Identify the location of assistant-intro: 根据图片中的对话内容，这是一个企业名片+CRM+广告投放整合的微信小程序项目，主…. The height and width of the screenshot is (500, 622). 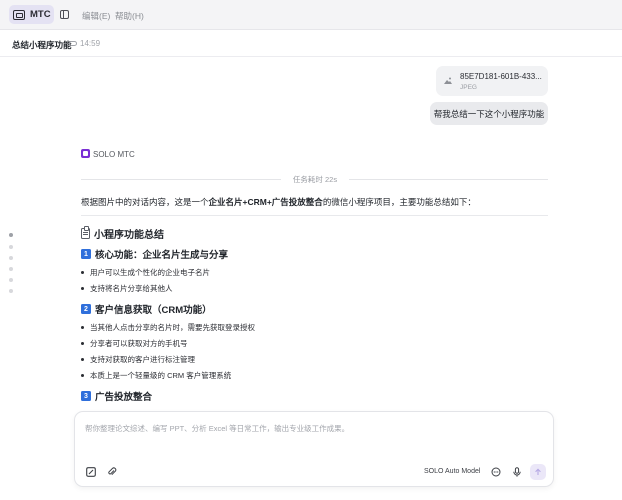
(278, 202).